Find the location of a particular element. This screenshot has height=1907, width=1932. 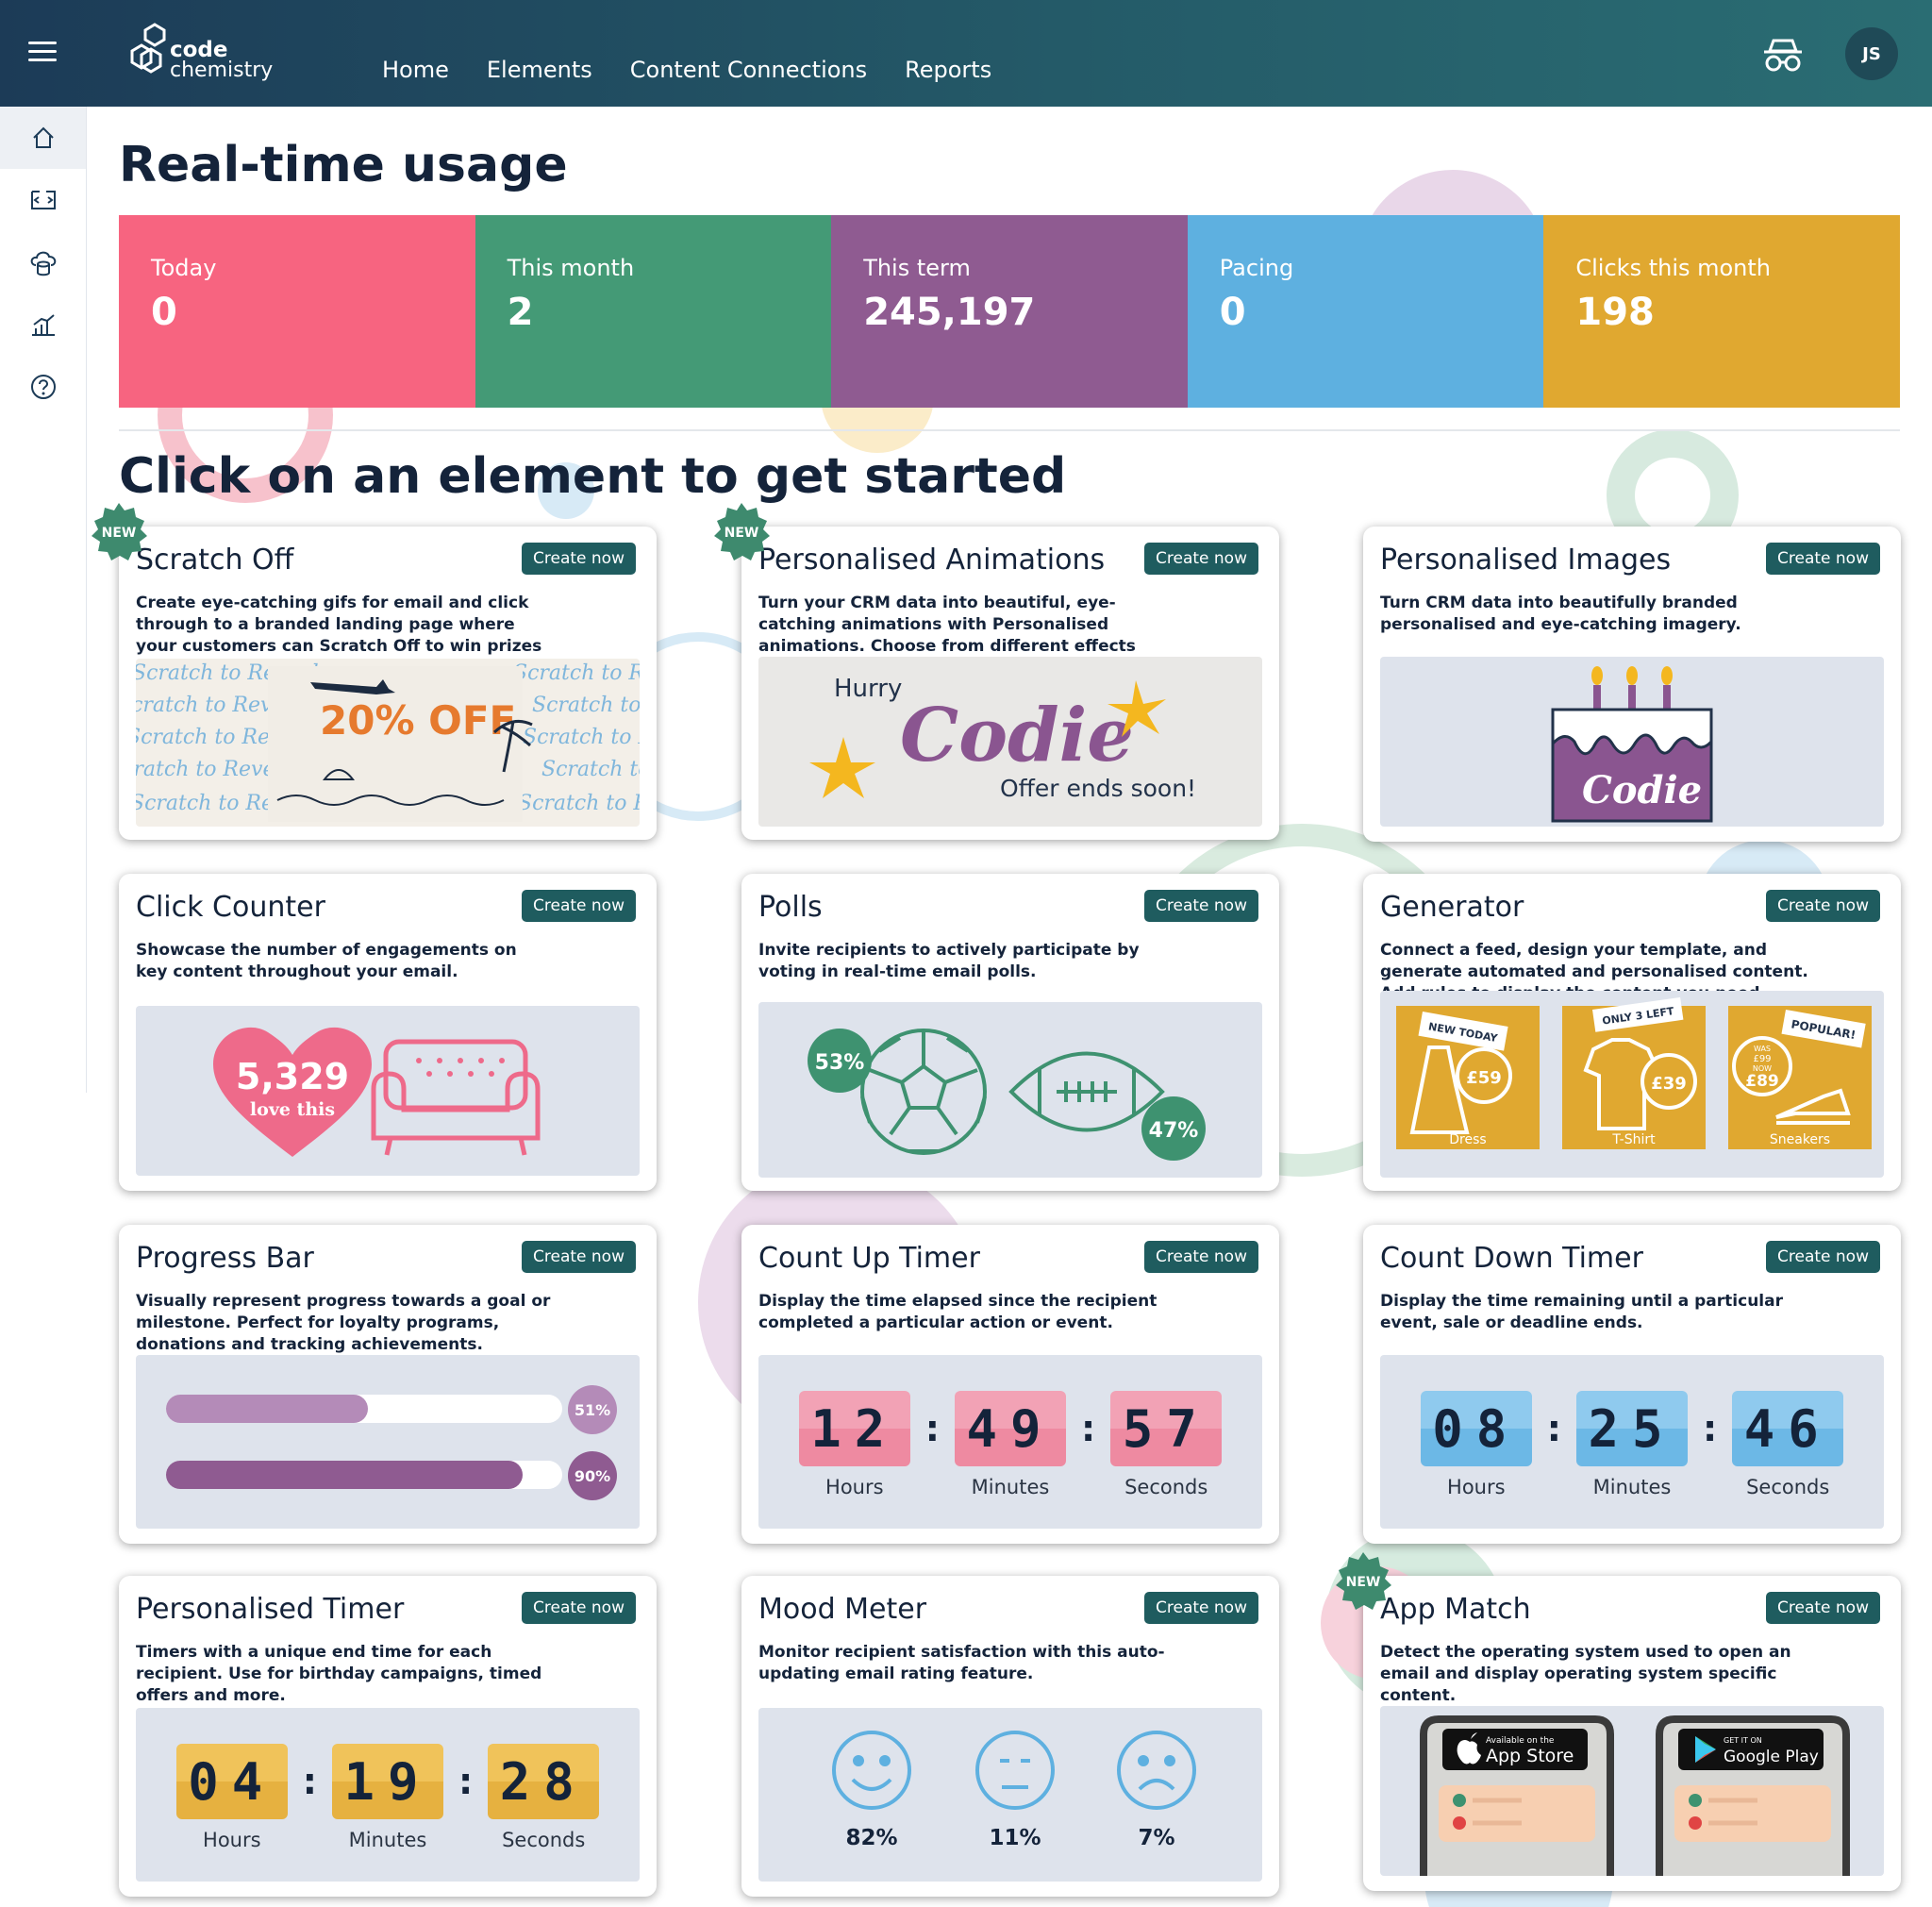

timer-hours: 08 is located at coordinates (1476, 1428).